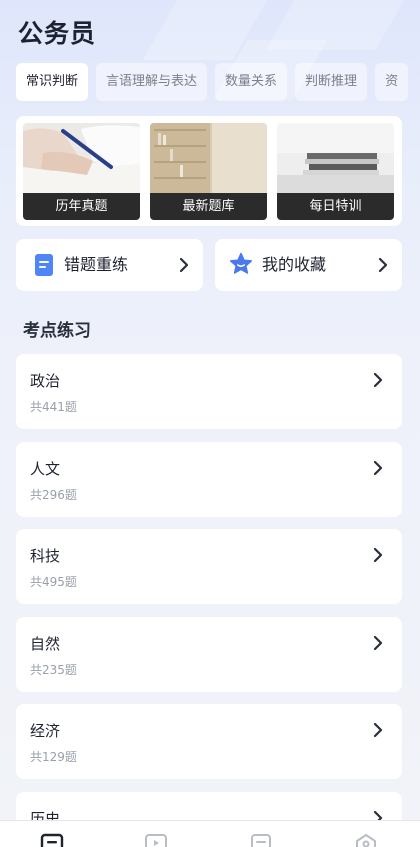 The width and height of the screenshot is (420, 847). Describe the element at coordinates (45, 556) in the screenshot. I see `topic-name: 科技` at that location.